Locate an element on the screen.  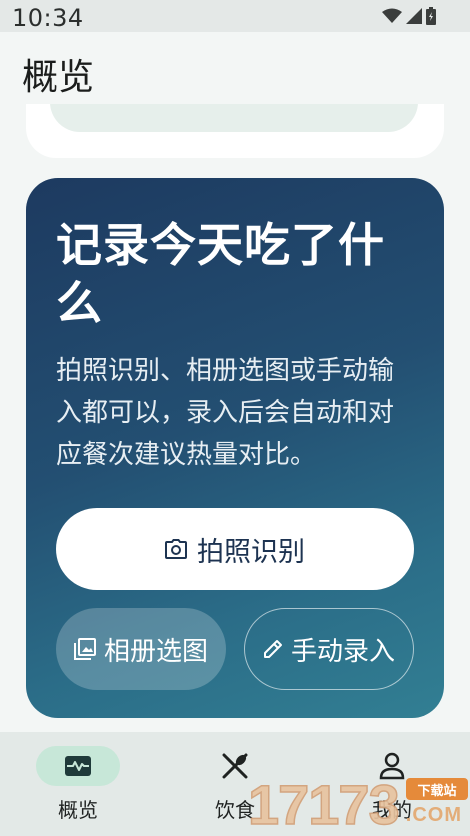
wifi-icon is located at coordinates (392, 15).